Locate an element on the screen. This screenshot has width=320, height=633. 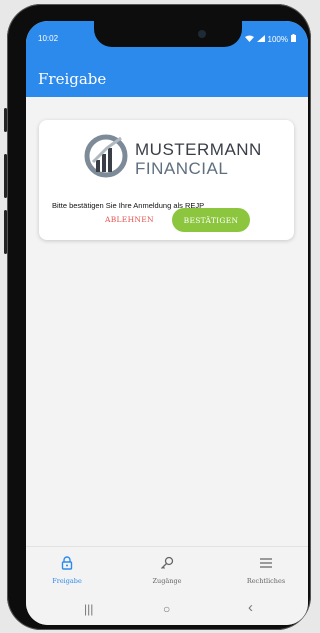
nav-item-zugaenge: Zugänge is located at coordinates (167, 570).